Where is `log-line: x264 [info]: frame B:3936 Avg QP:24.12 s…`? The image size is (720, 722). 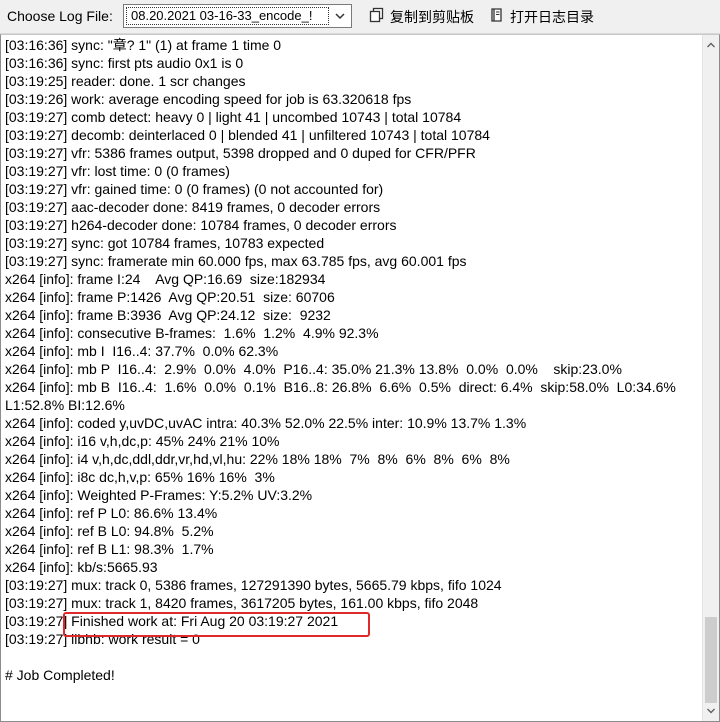 log-line: x264 [info]: frame B:3936 Avg QP:24.12 s… is located at coordinates (168, 315).